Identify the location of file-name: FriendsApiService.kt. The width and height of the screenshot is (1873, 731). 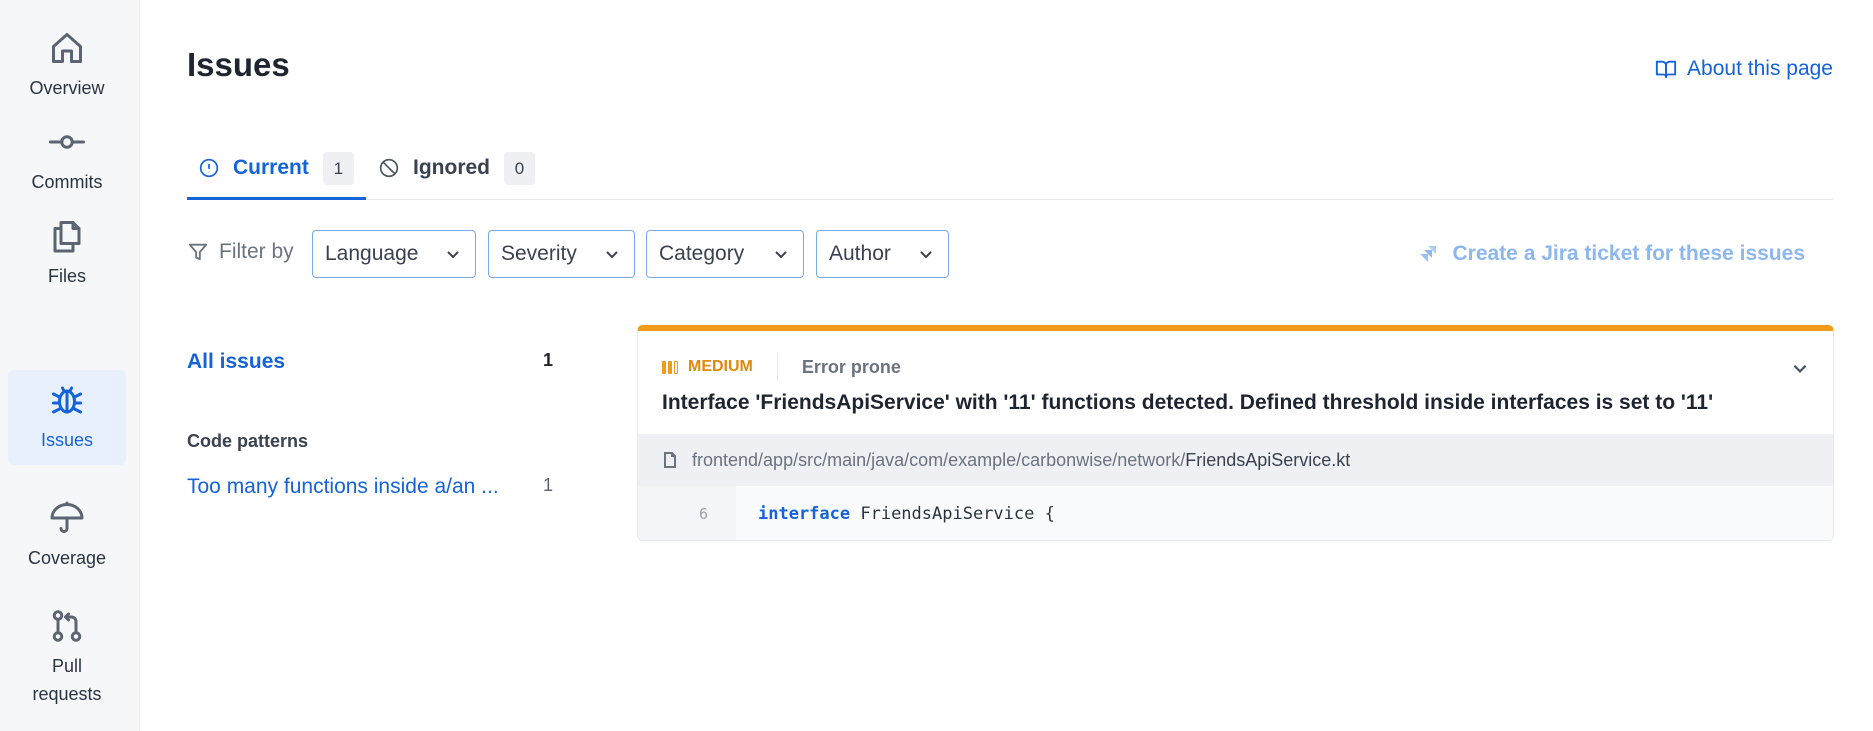
(1268, 459).